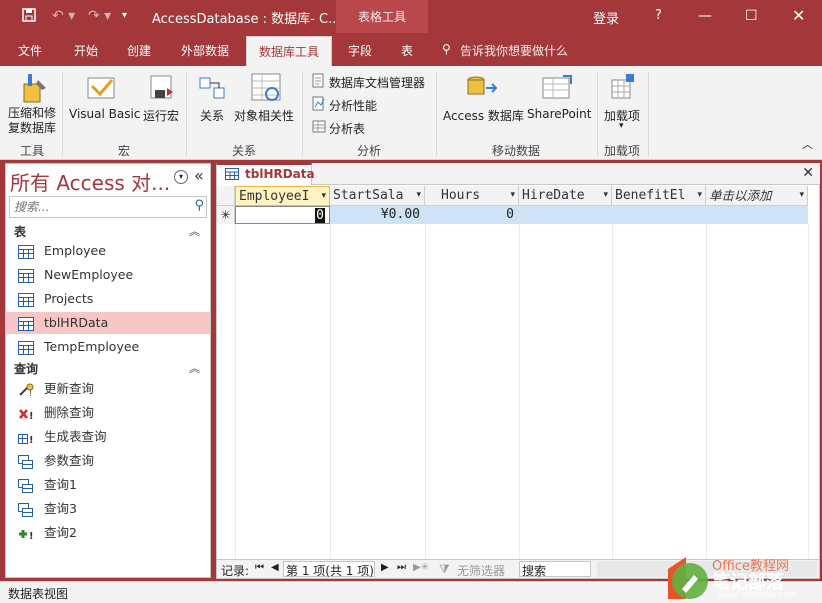  I want to click on nav-item-make-table-query: ! 生成表查询, so click(108, 437).